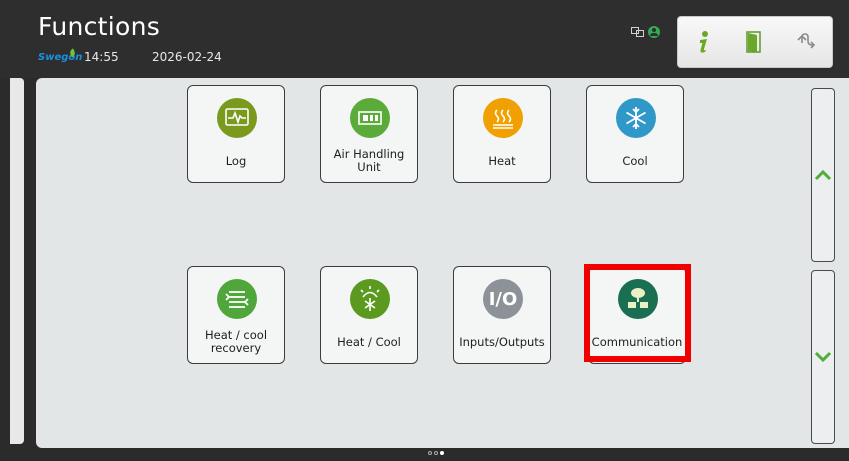 This screenshot has width=849, height=461. I want to click on tile-heat-cool-recovery: Heat / cool recovery, so click(236, 315).